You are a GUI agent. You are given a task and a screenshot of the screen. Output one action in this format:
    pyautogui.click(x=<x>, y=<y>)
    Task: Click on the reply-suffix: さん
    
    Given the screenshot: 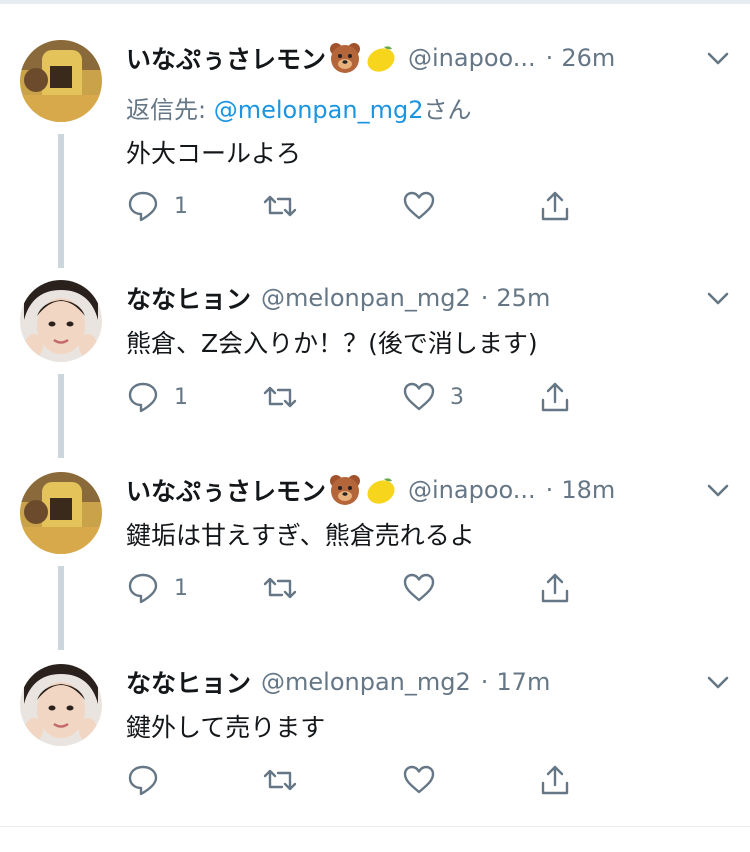 What is the action you would take?
    pyautogui.click(x=447, y=110)
    